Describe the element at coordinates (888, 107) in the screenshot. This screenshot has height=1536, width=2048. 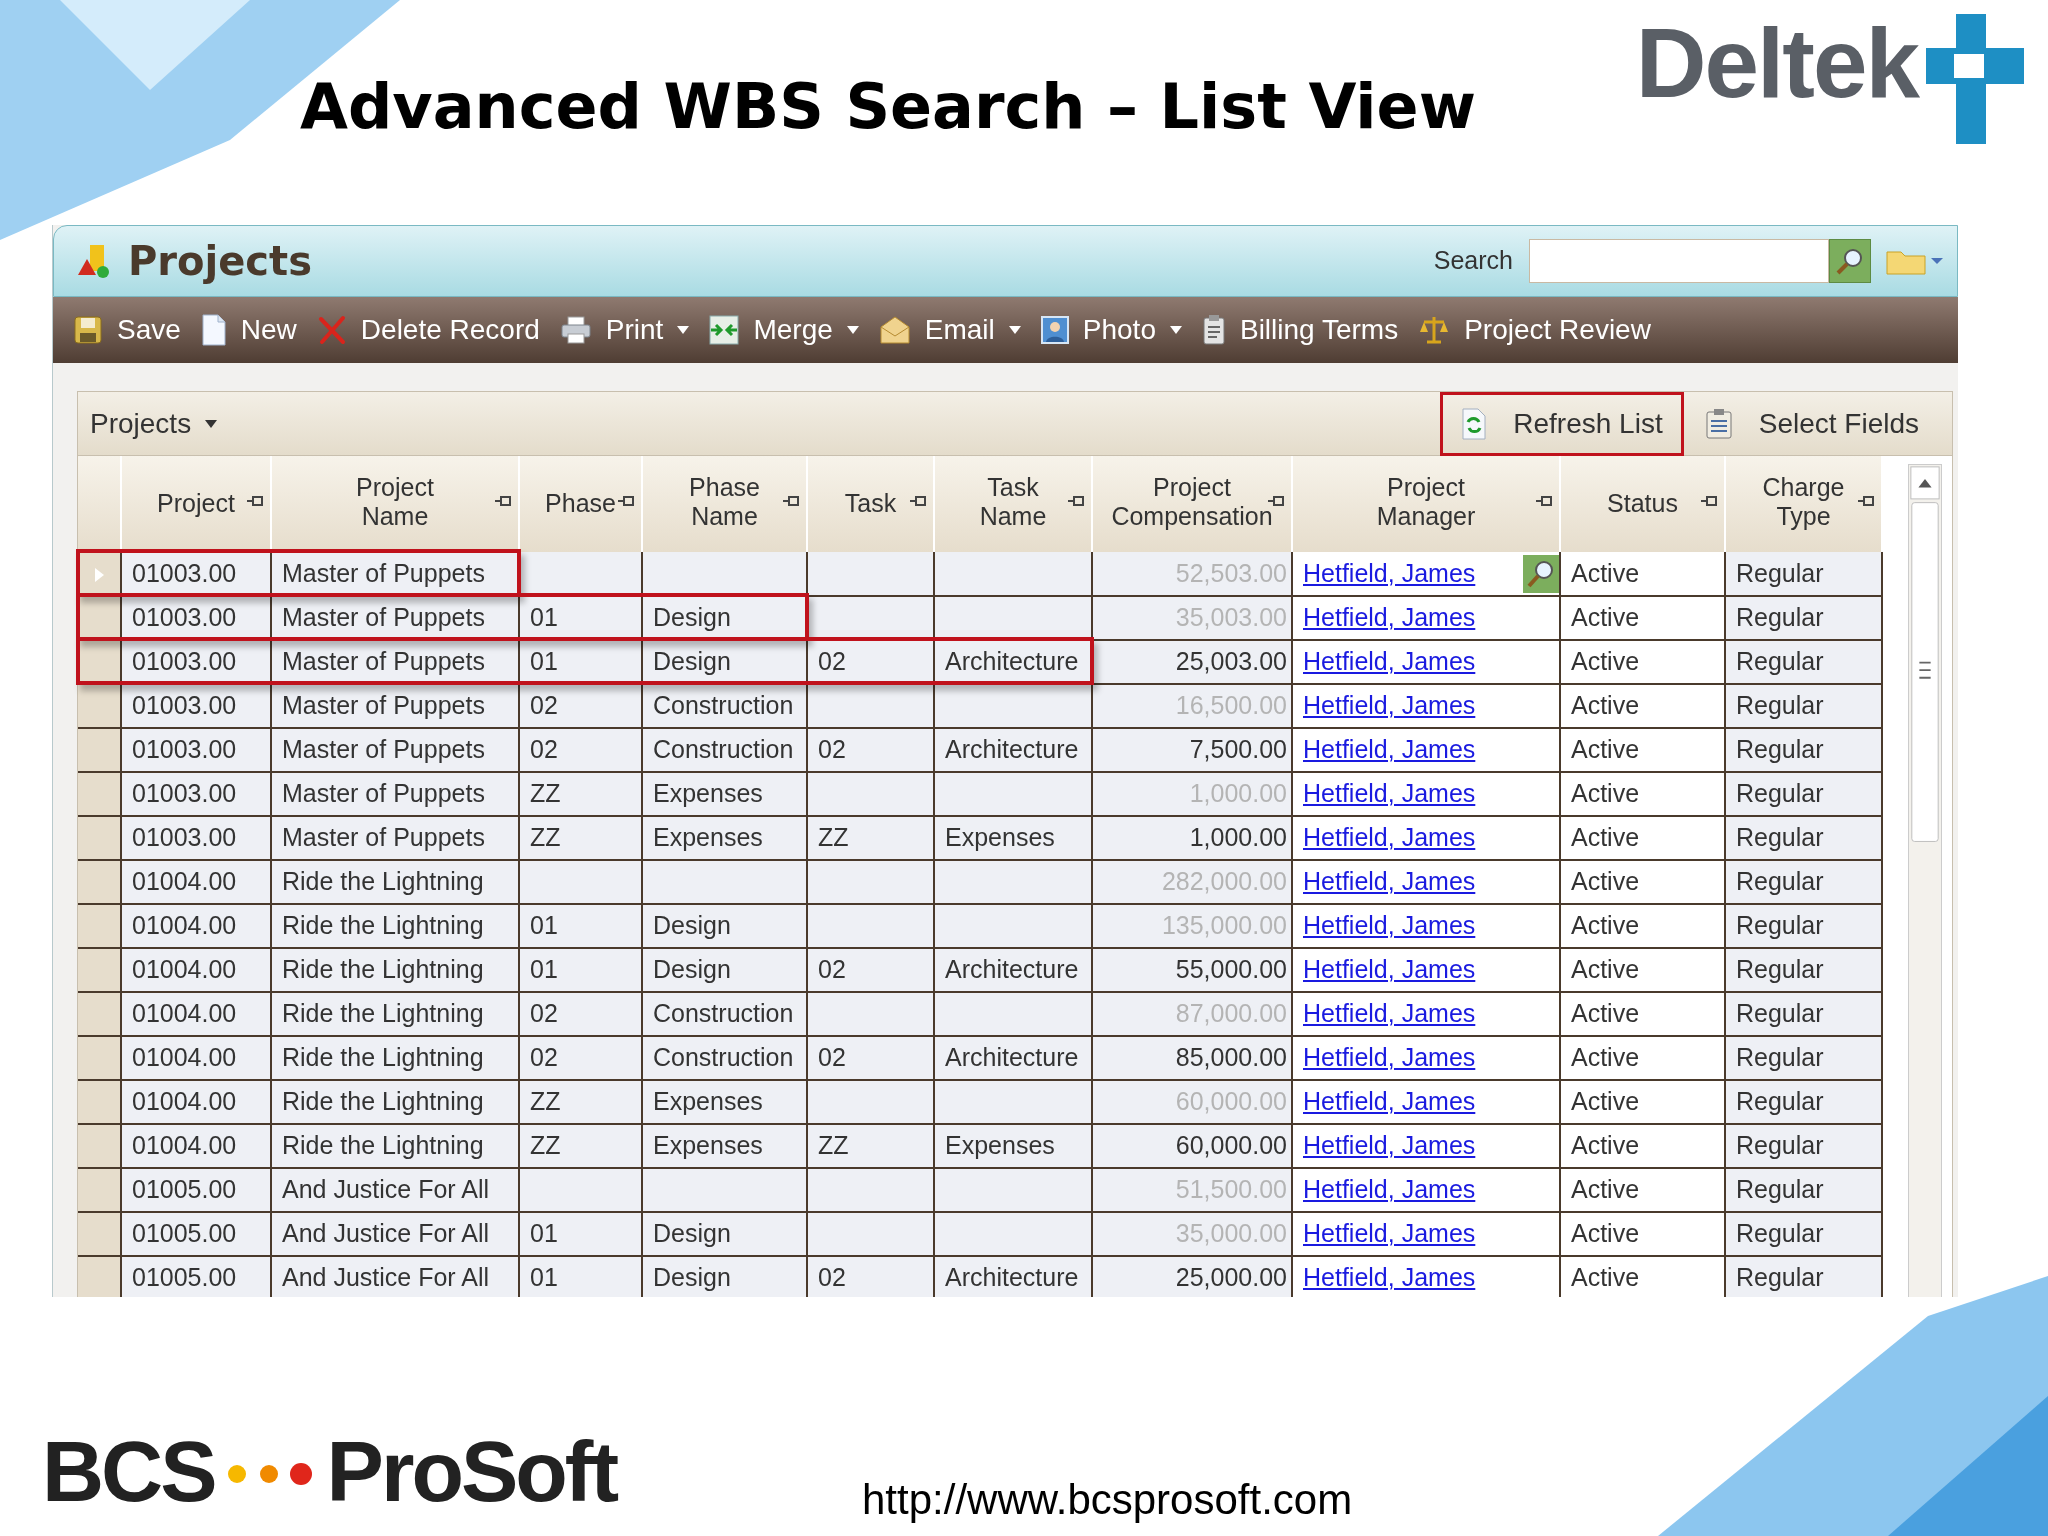
I see `slide-title: Advanced WBS Search – List View` at that location.